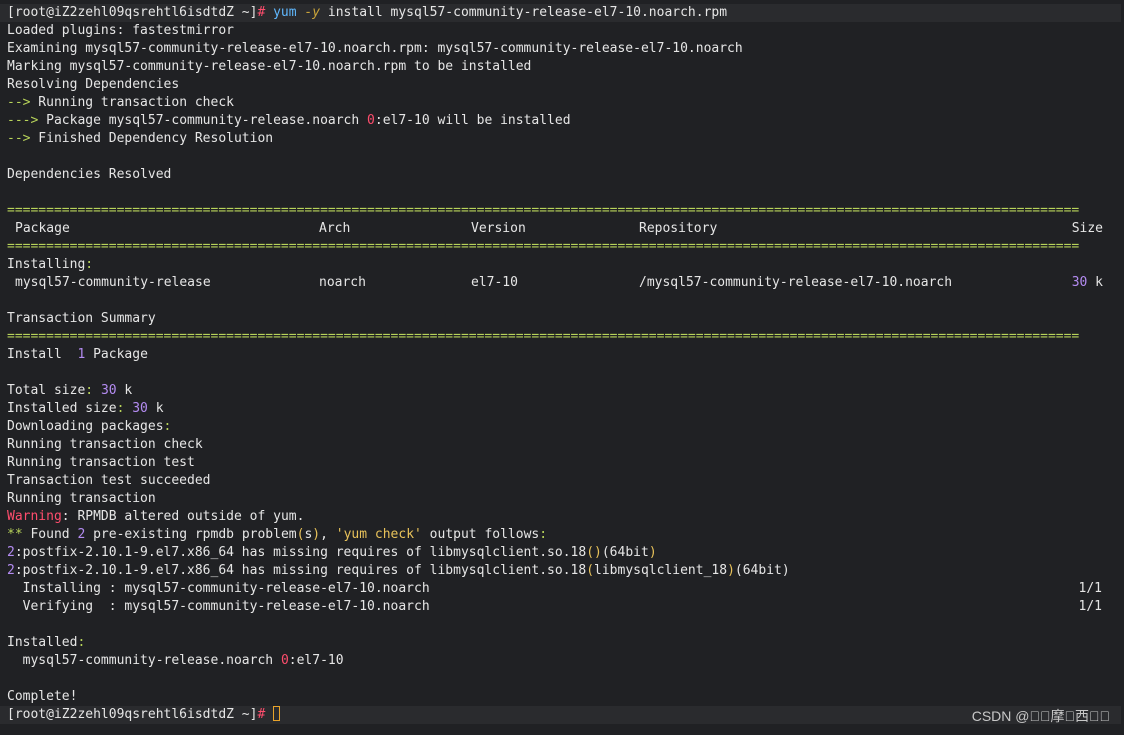  What do you see at coordinates (120, 30) in the screenshot?
I see `output-line: Loaded plugins: fastestmirror` at bounding box center [120, 30].